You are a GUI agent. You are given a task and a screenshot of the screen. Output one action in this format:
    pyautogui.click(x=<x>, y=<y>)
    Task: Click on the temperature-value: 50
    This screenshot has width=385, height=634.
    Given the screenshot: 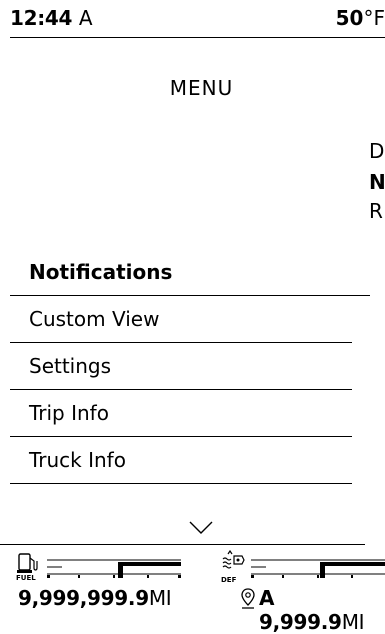 What is the action you would take?
    pyautogui.click(x=349, y=18)
    